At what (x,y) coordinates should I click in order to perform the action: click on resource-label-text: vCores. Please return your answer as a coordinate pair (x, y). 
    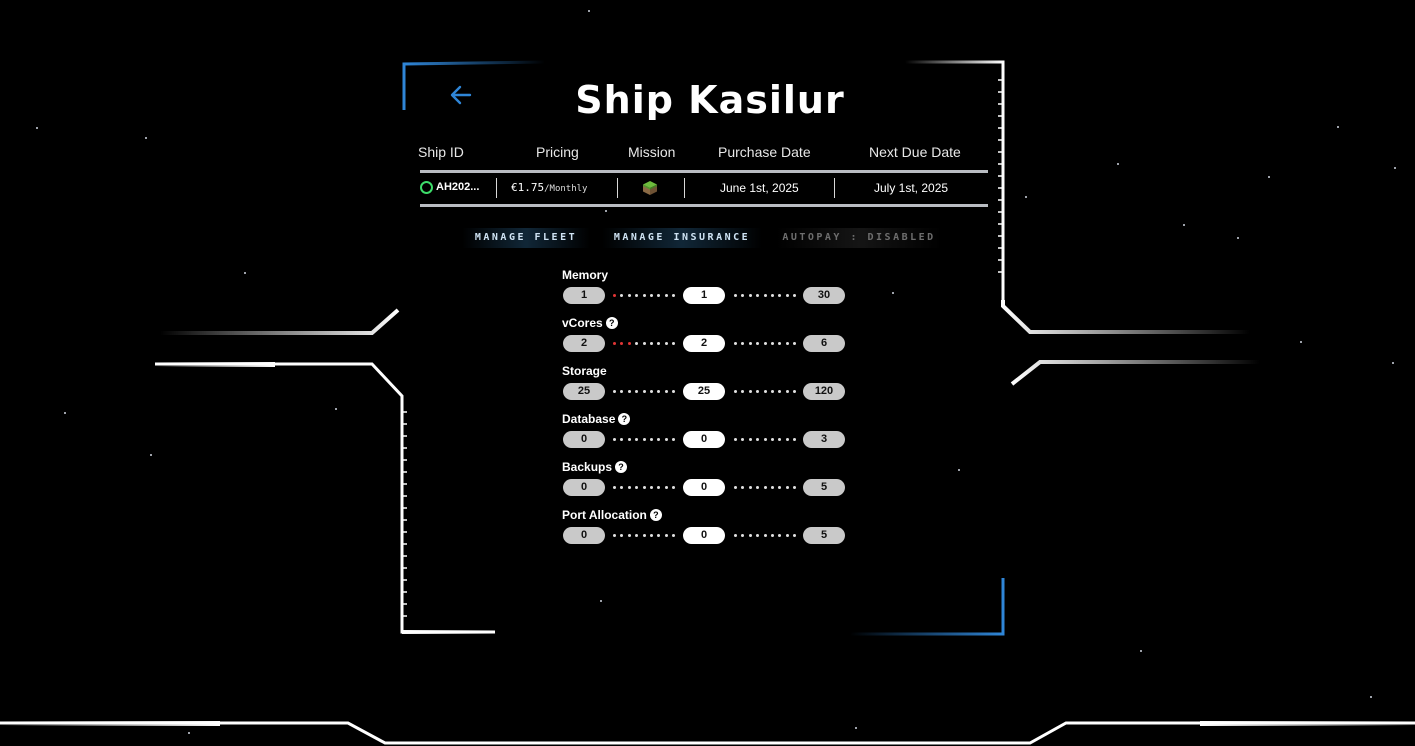
    Looking at the image, I should click on (582, 323).